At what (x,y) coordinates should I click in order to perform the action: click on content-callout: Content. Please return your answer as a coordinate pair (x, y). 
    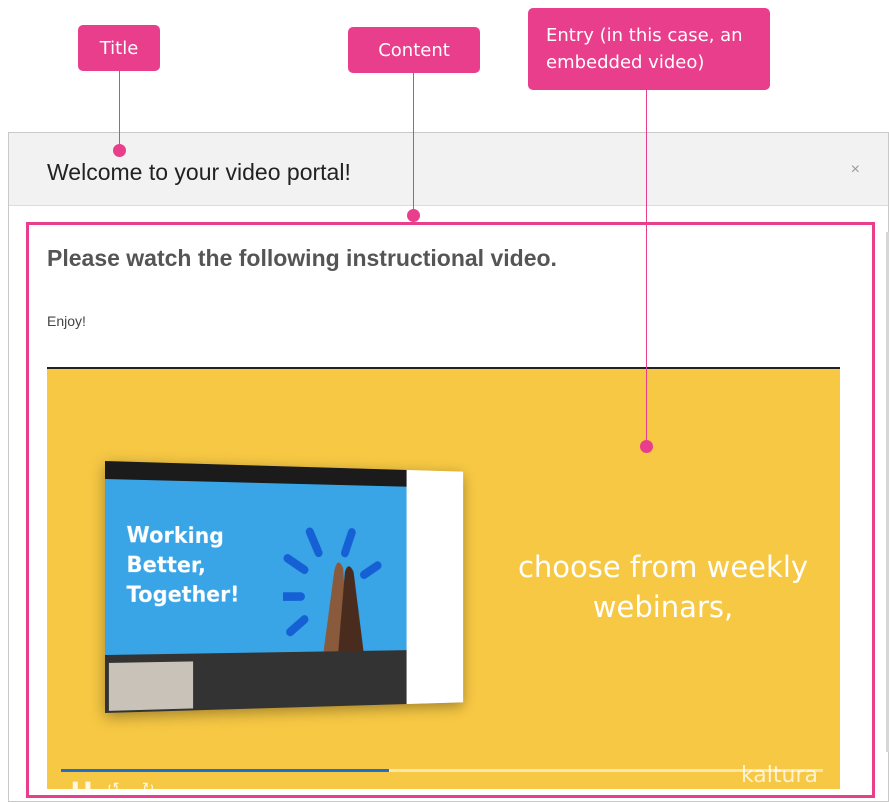
    Looking at the image, I should click on (414, 50).